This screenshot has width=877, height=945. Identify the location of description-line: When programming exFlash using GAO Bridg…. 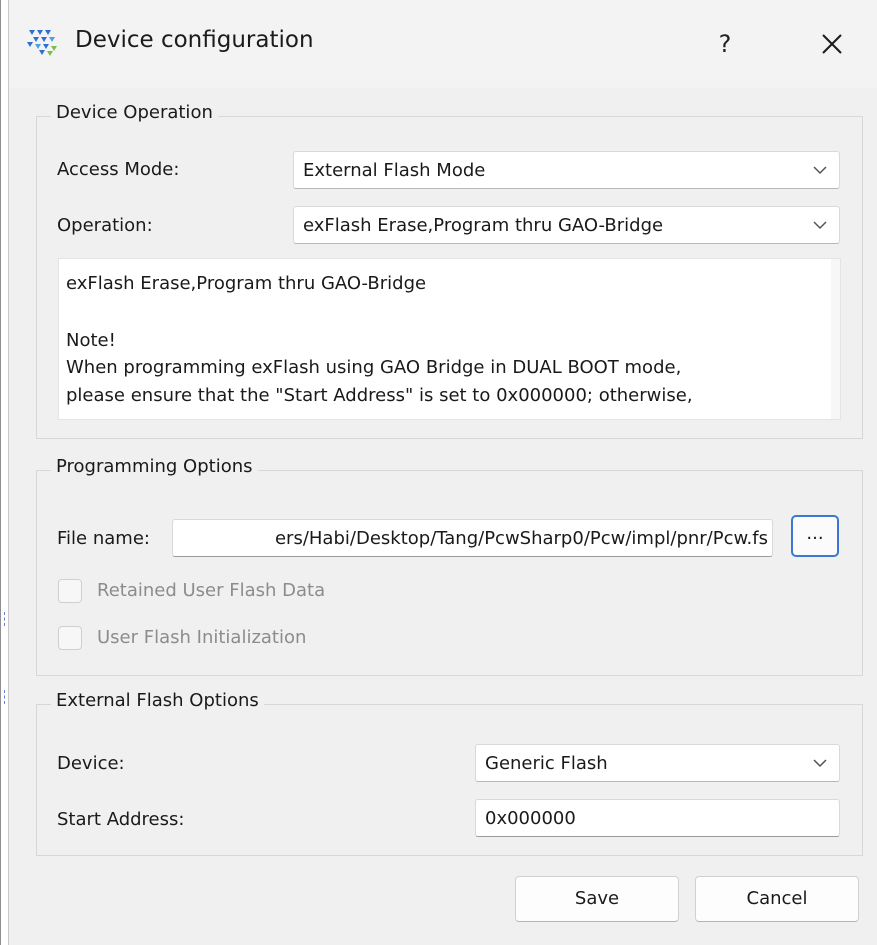
(374, 367).